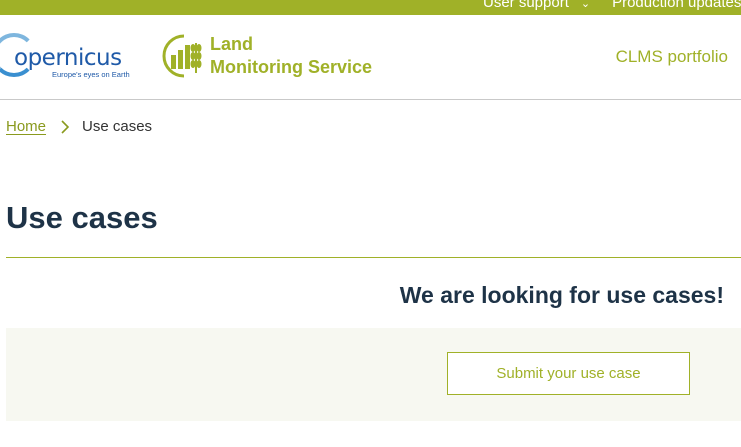 Image resolution: width=741 pixels, height=447 pixels. What do you see at coordinates (91, 74) in the screenshot?
I see `copernicus-tagline: Europe's eyes on Earth` at bounding box center [91, 74].